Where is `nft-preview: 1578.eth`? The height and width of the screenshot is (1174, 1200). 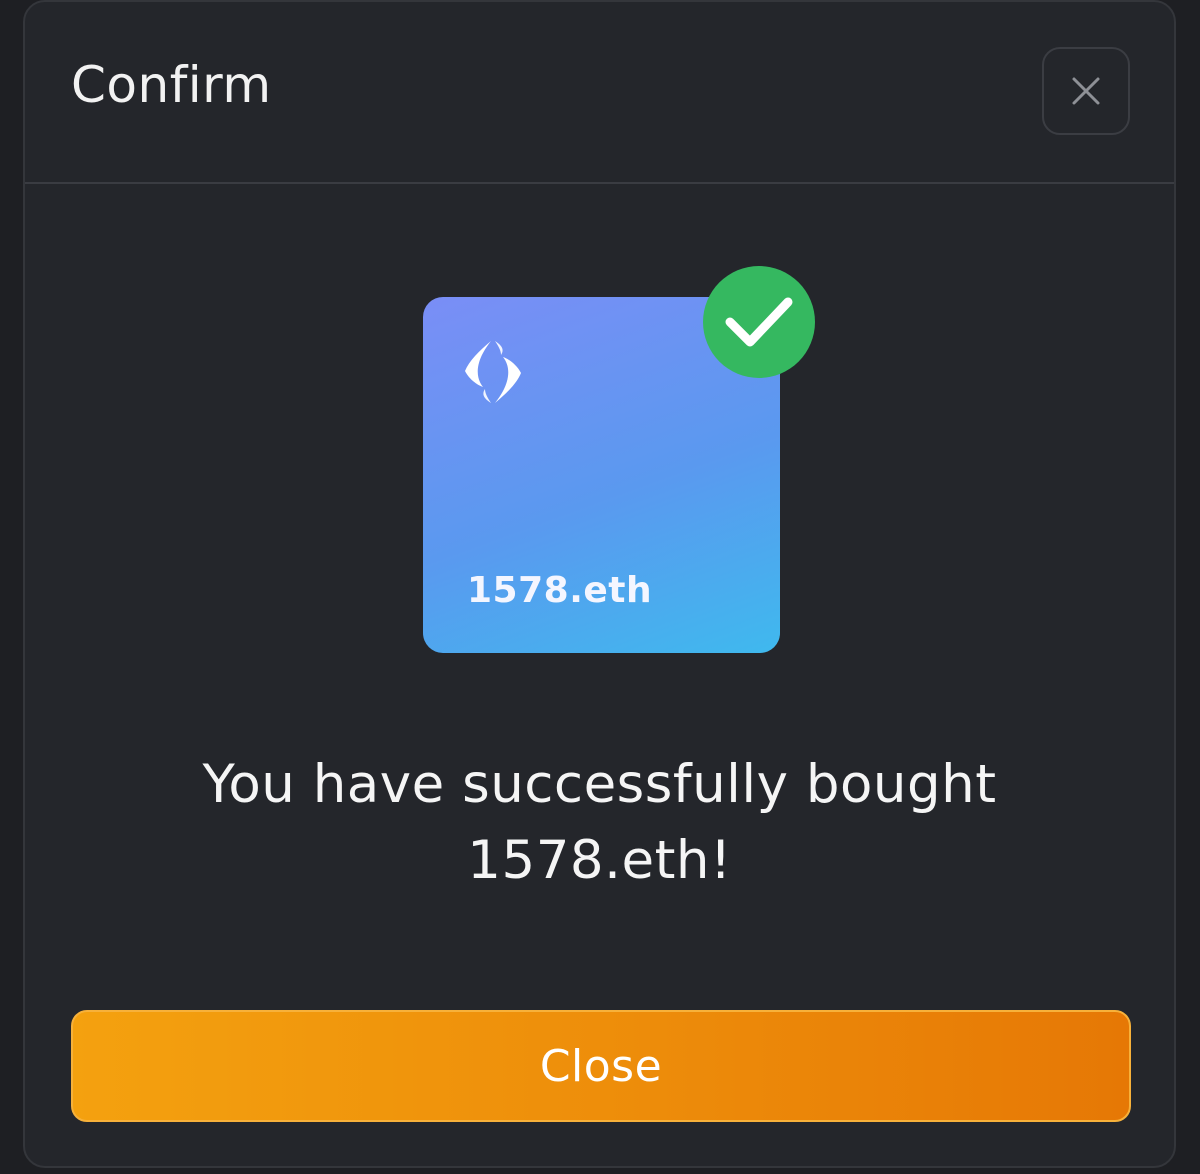
nft-preview: 1578.eth is located at coordinates (620, 461).